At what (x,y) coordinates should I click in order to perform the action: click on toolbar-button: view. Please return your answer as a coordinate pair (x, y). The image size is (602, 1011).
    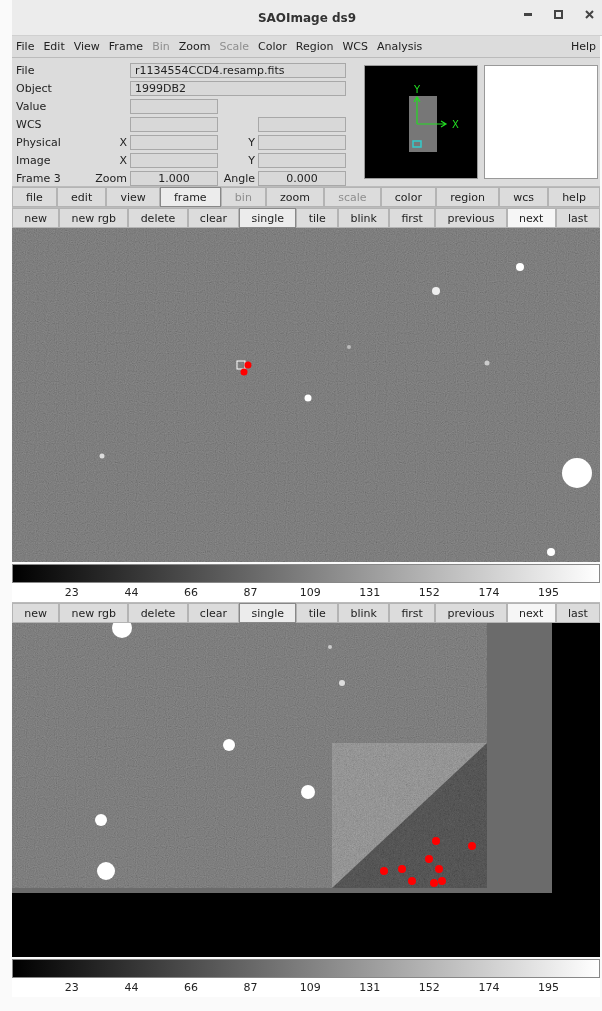
    Looking at the image, I should click on (133, 197).